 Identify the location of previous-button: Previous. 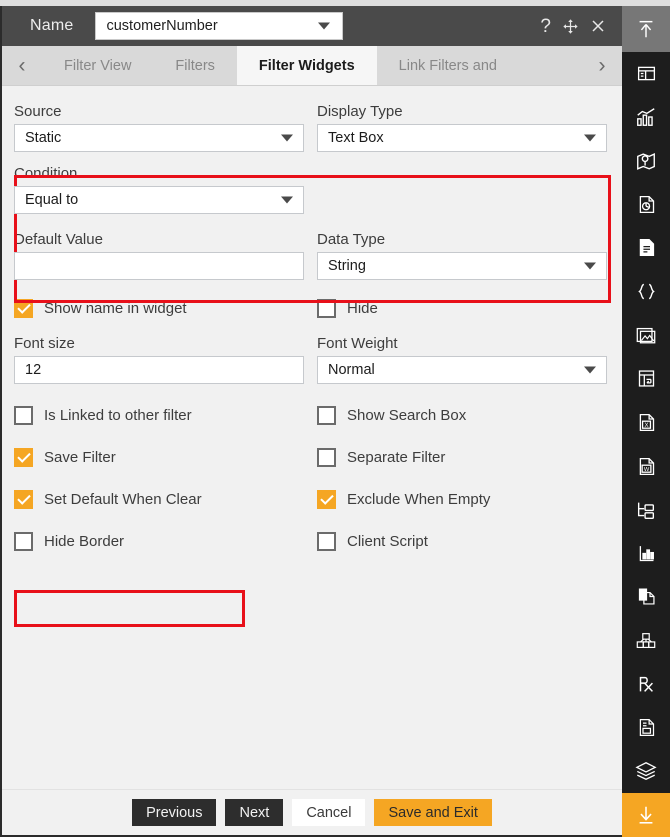
(174, 812).